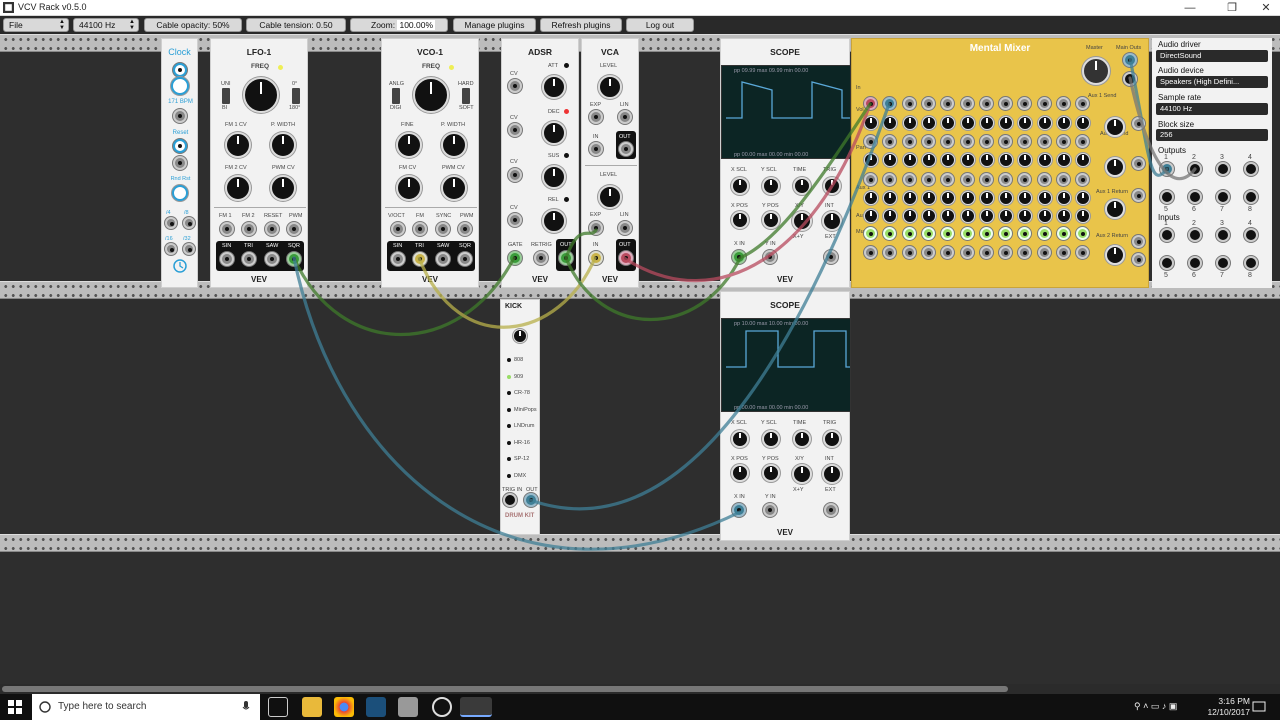 Image resolution: width=1280 pixels, height=720 pixels. What do you see at coordinates (465, 229) in the screenshot?
I see `vco-pwm-jack` at bounding box center [465, 229].